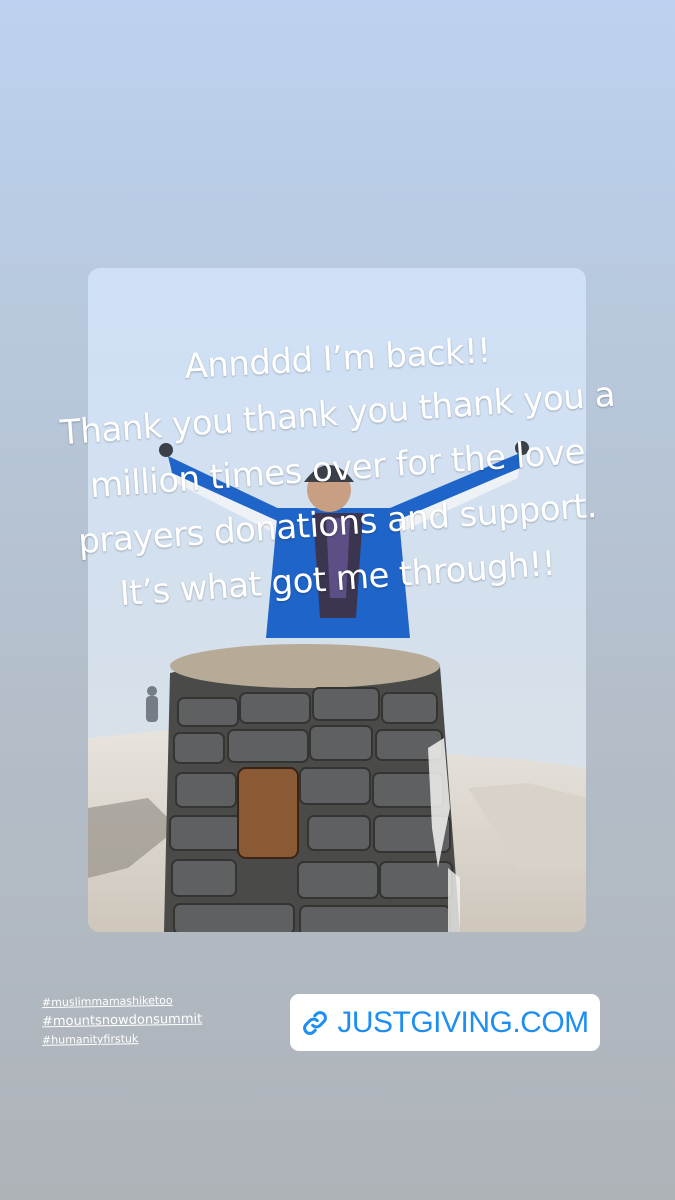 The width and height of the screenshot is (675, 1200). Describe the element at coordinates (315, 1023) in the screenshot. I see `link-icon` at that location.